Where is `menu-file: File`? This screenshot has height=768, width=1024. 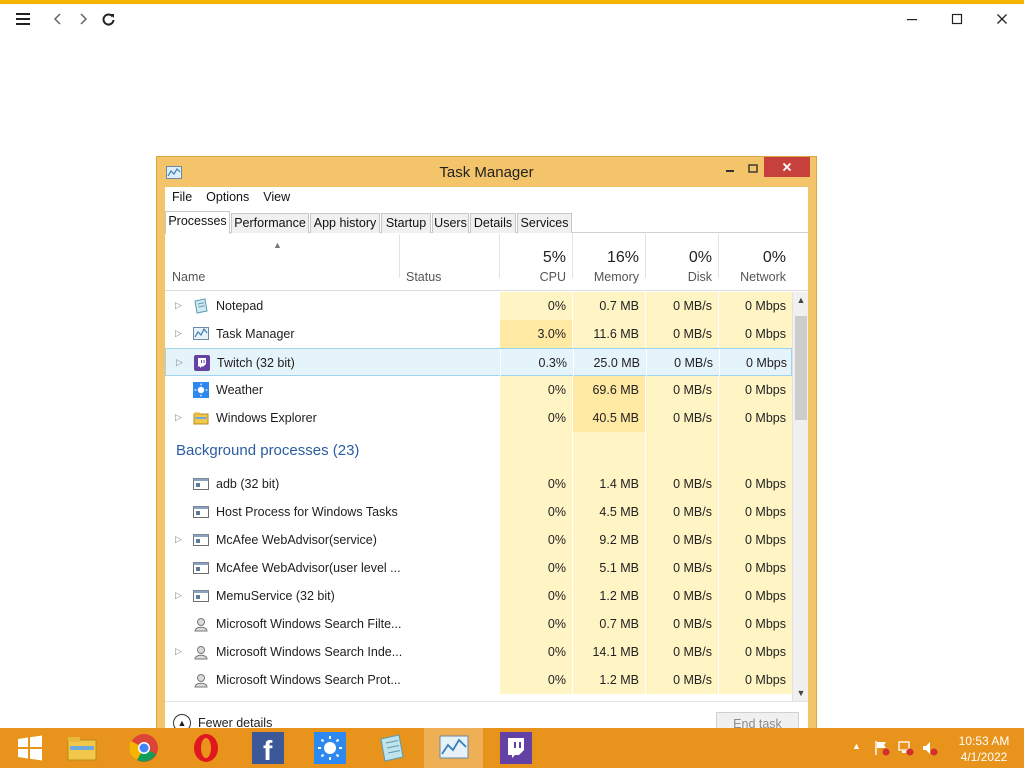 menu-file: File is located at coordinates (182, 197).